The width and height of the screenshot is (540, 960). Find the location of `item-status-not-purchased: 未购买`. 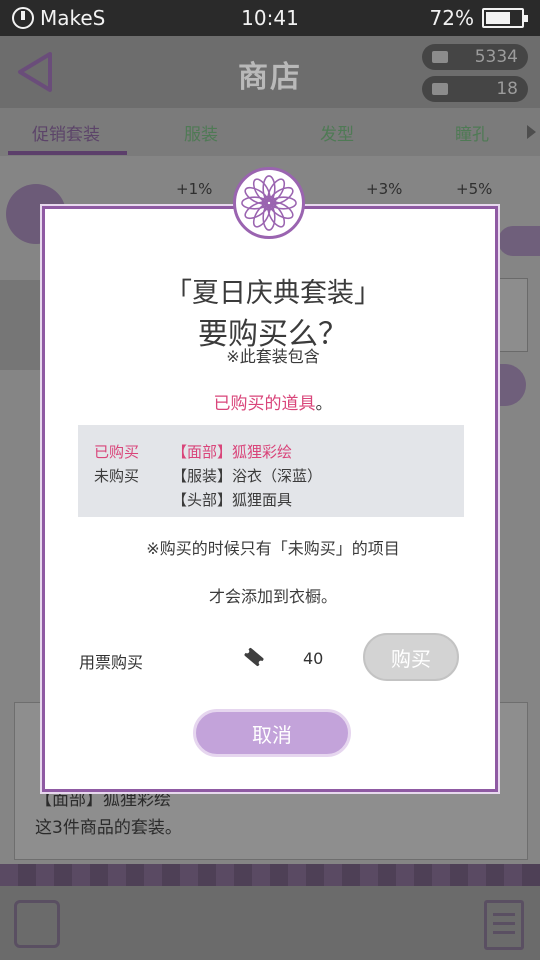

item-status-not-purchased: 未购买 is located at coordinates (117, 476).